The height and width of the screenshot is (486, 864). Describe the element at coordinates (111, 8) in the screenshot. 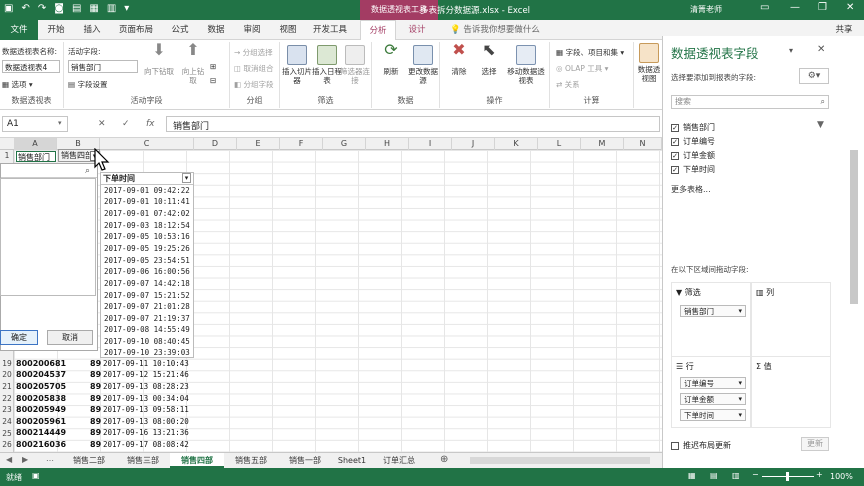

I see `chart-icon: ▥` at that location.